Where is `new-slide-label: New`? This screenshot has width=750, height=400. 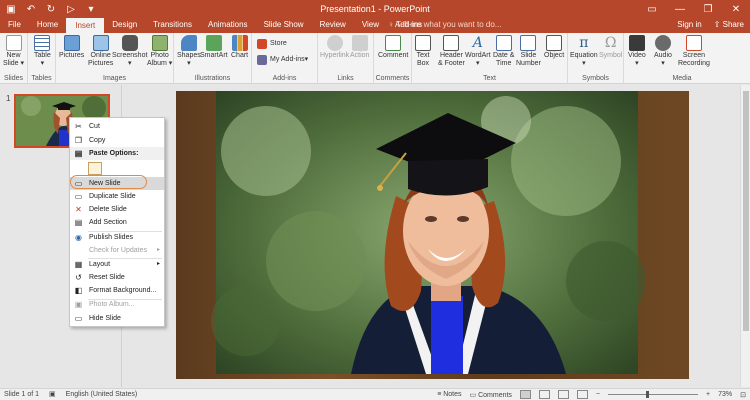 new-slide-label: New is located at coordinates (13, 55).